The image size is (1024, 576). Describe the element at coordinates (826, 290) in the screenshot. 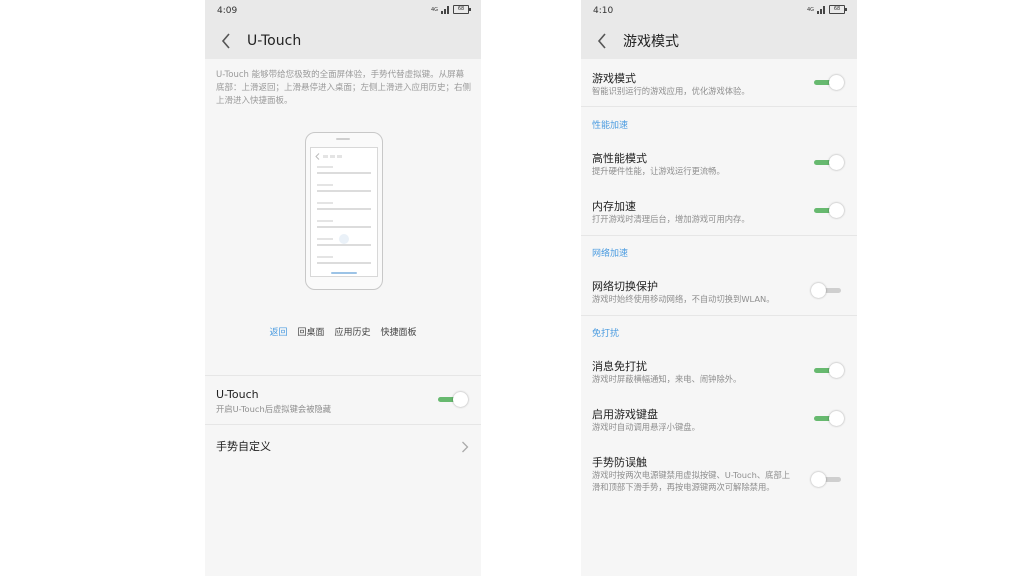

I see `net-protect-toggle` at that location.